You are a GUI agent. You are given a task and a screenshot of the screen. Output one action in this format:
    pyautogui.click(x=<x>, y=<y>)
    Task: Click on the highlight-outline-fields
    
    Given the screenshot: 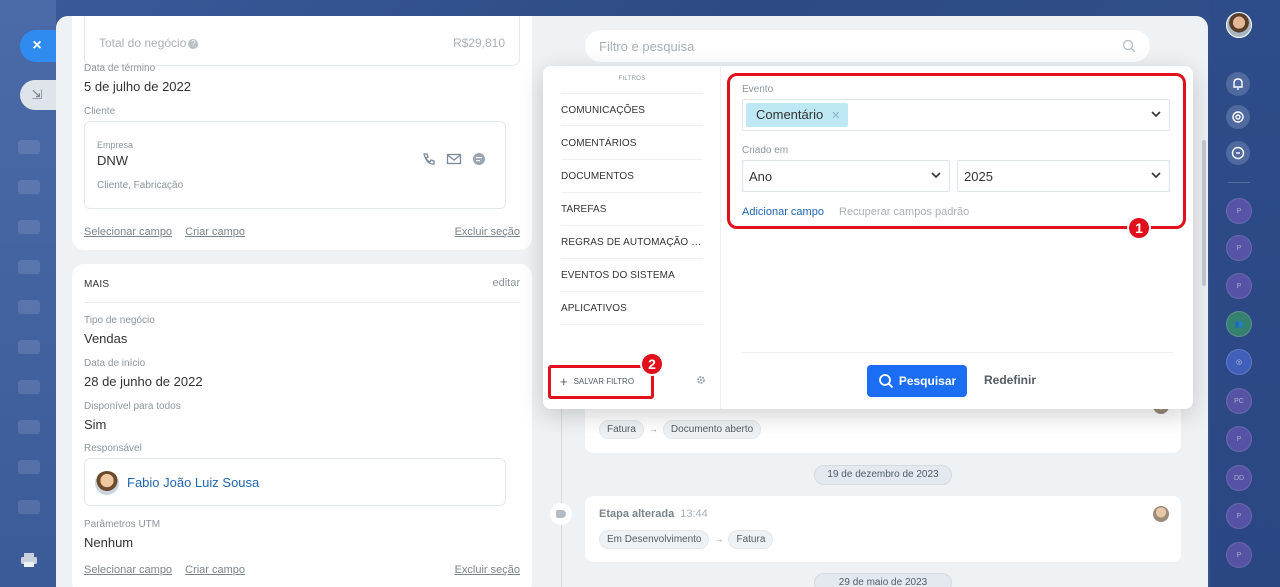 What is the action you would take?
    pyautogui.click(x=956, y=151)
    